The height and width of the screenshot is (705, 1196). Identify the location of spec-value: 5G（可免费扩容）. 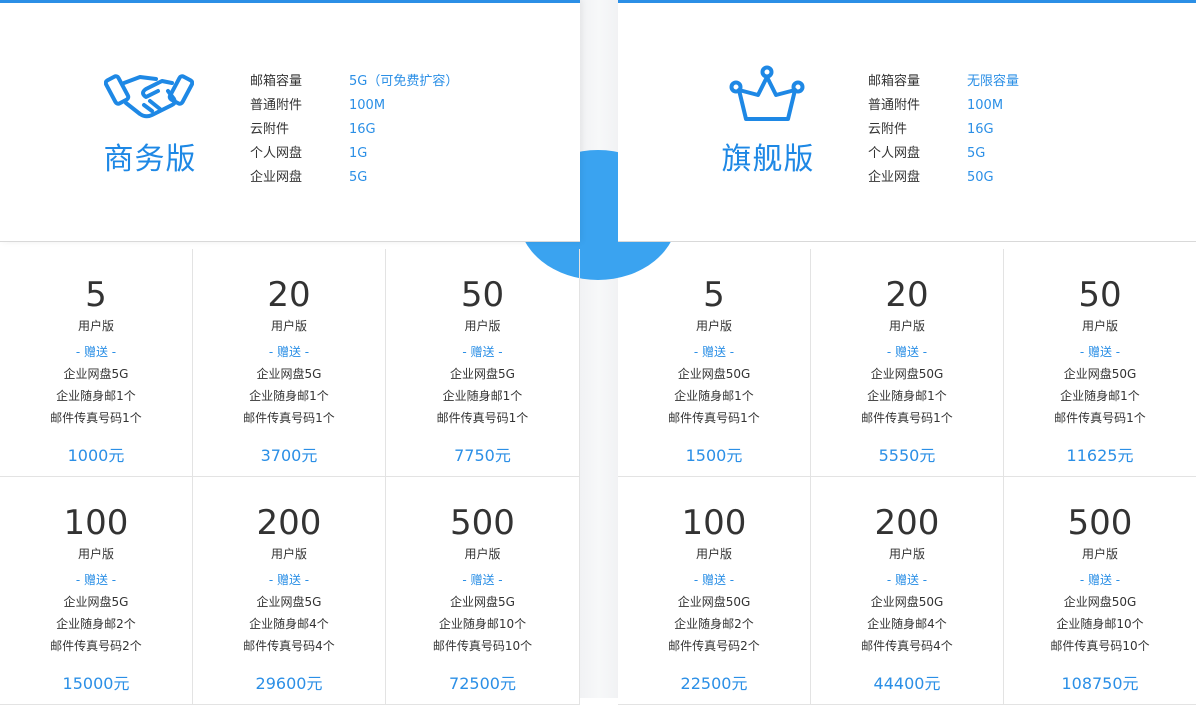
(404, 81).